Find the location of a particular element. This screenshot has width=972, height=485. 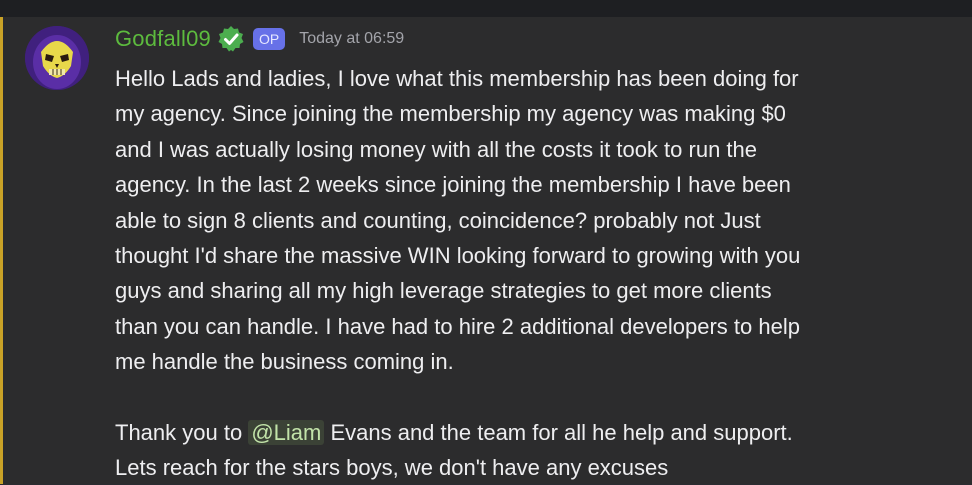

username: Godfall09 is located at coordinates (163, 39).